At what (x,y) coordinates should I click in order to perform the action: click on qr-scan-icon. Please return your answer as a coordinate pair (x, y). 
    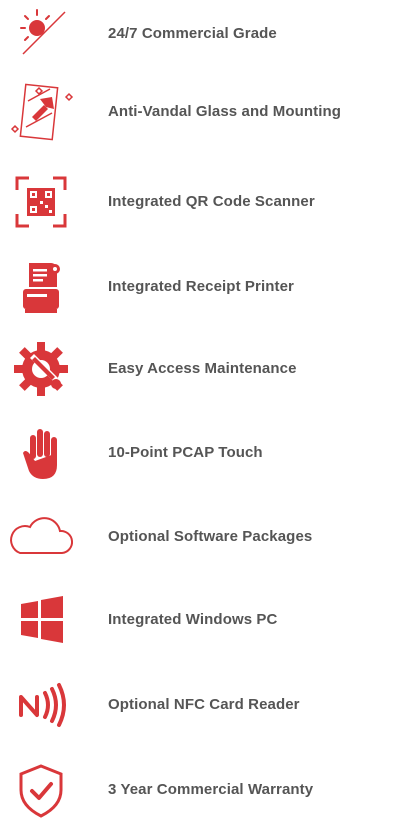
    Looking at the image, I should click on (41, 202).